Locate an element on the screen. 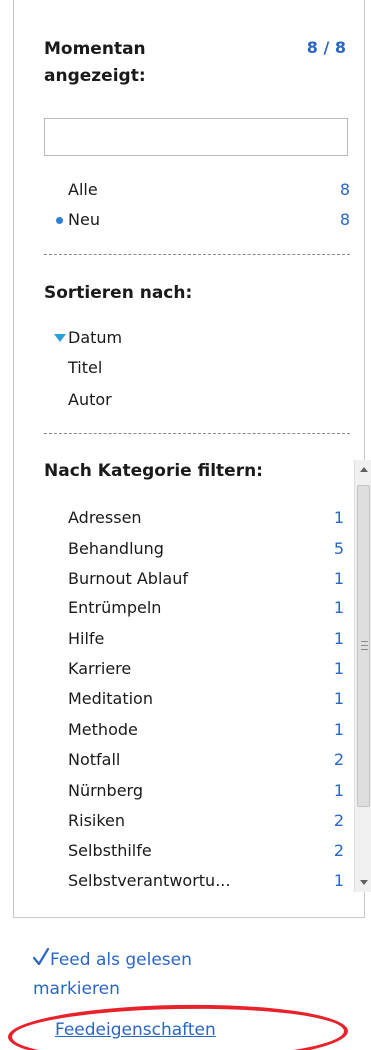 This screenshot has width=371, height=1050. category-item: Nürnberg 1 is located at coordinates (206, 790).